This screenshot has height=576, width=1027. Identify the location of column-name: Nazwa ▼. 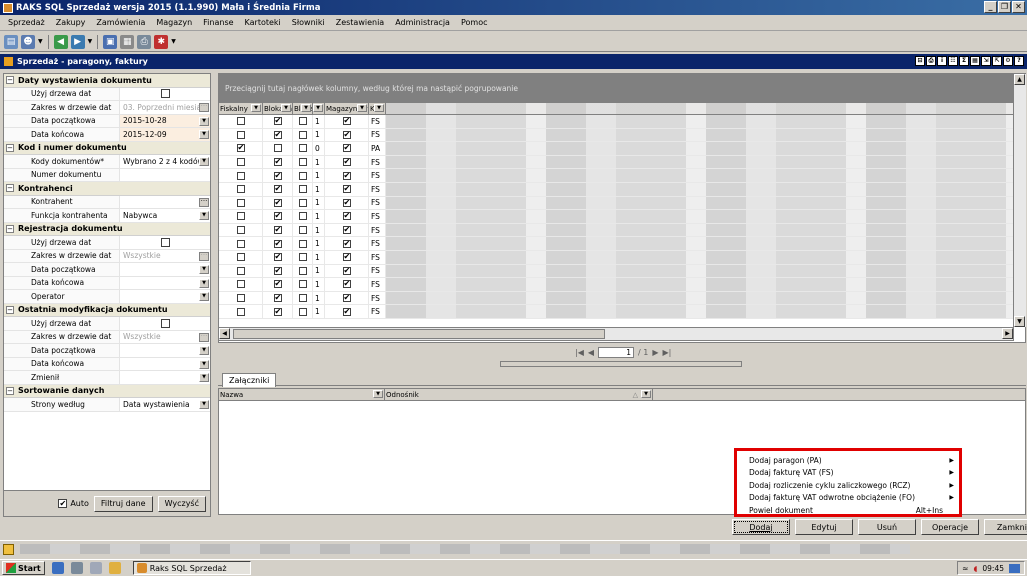
(302, 394).